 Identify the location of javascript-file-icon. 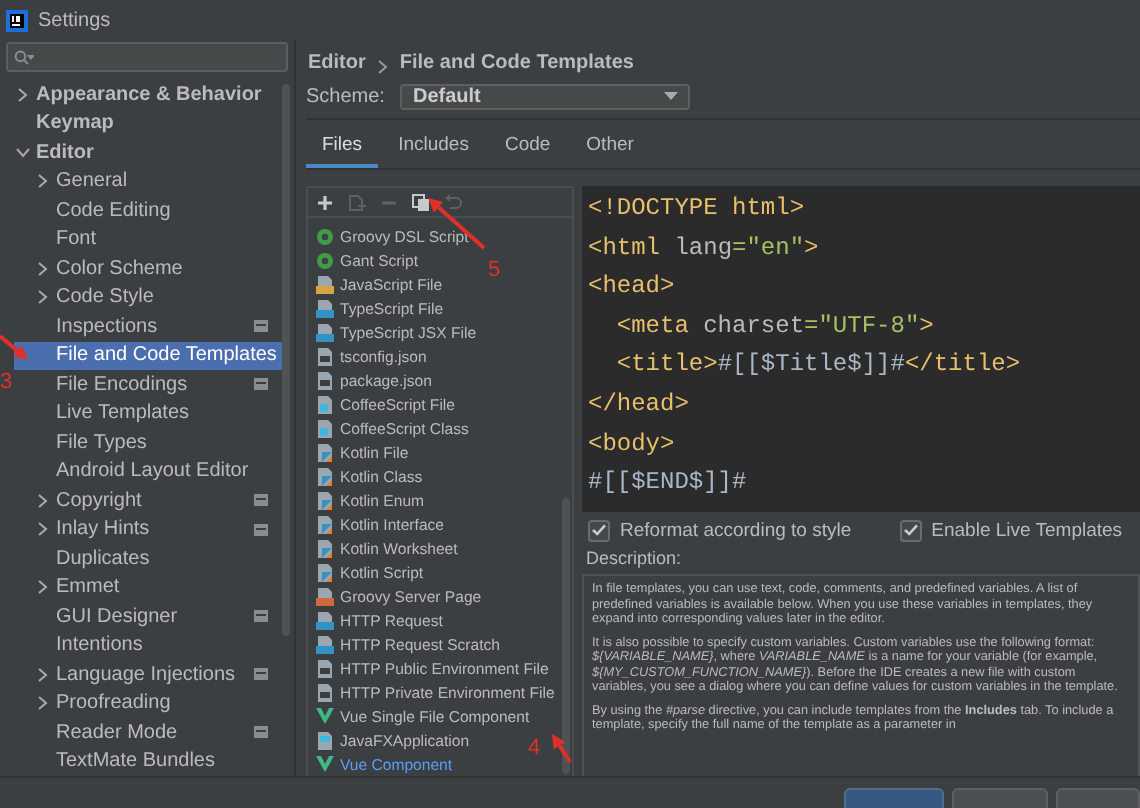
(325, 284).